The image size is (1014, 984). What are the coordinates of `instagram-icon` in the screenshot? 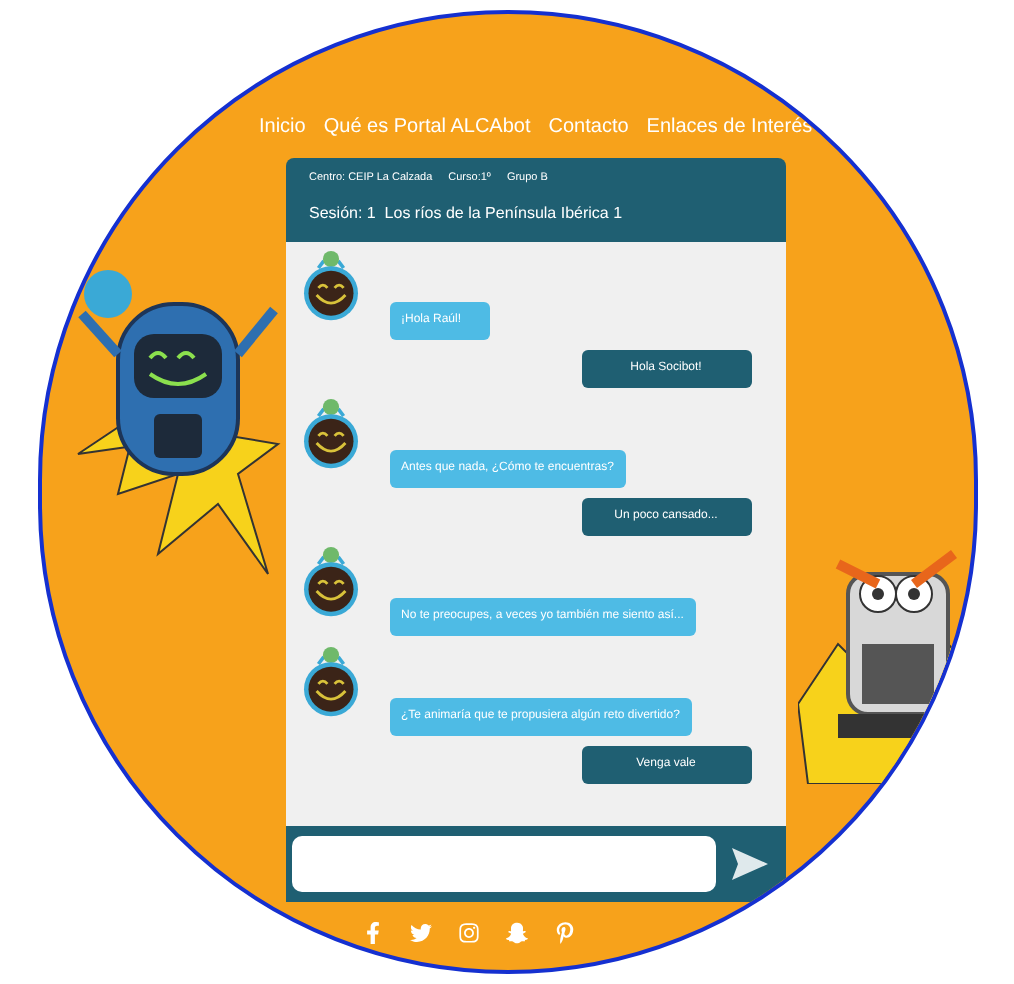 It's located at (468, 933).